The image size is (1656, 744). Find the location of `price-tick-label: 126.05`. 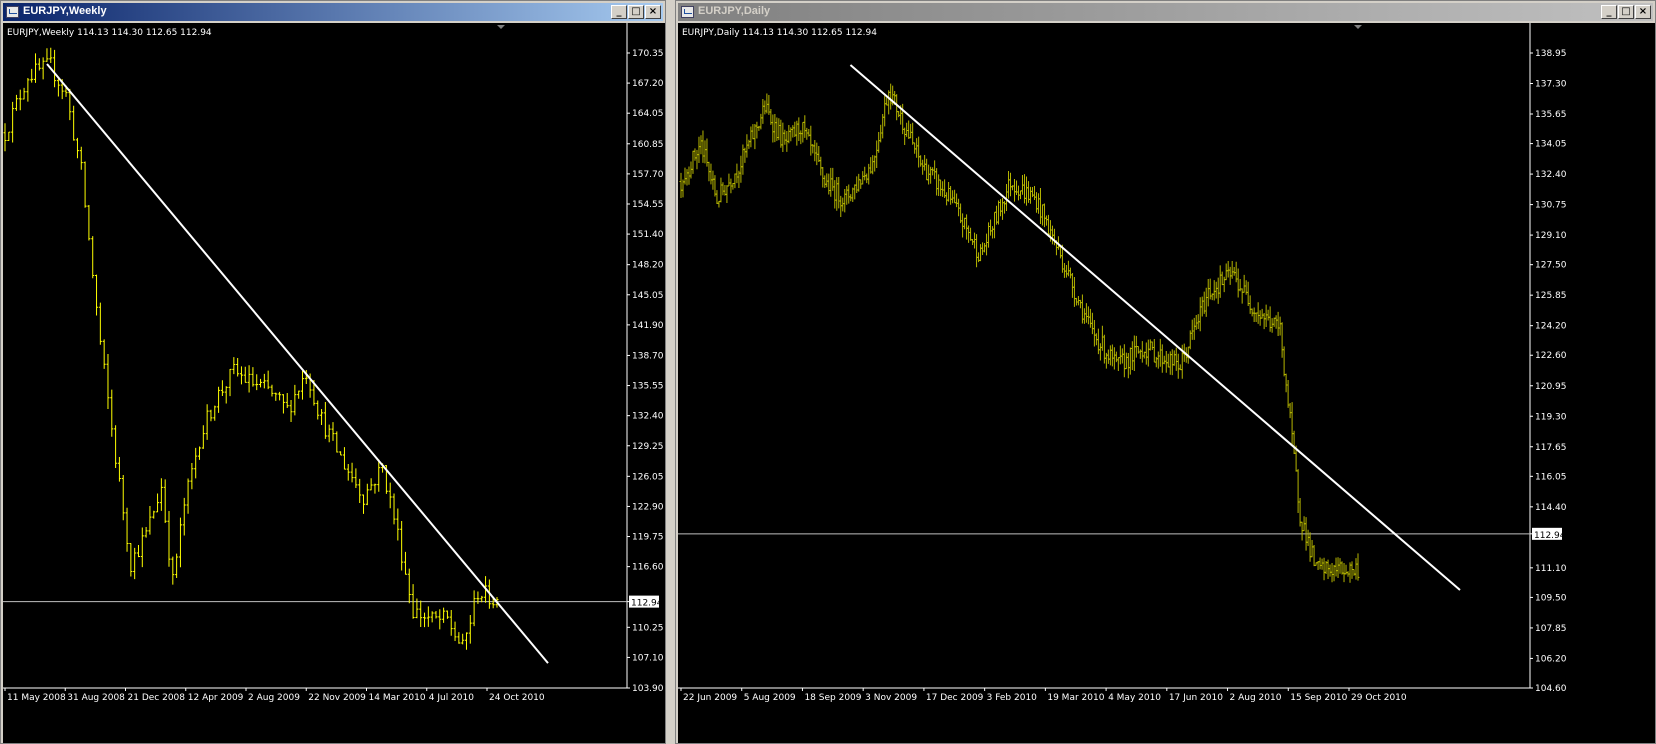

price-tick-label: 126.05 is located at coordinates (648, 477).